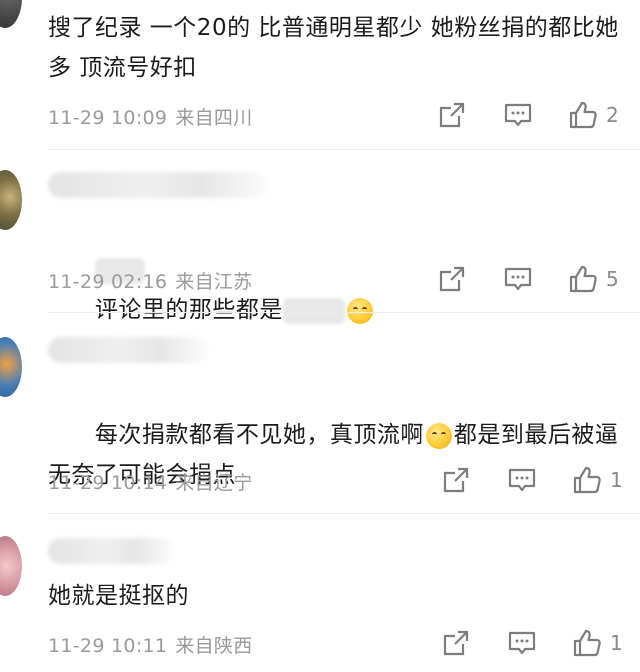 The image size is (640, 672). I want to click on comment-meta: 11-29 10:09 来自四川, so click(150, 116).